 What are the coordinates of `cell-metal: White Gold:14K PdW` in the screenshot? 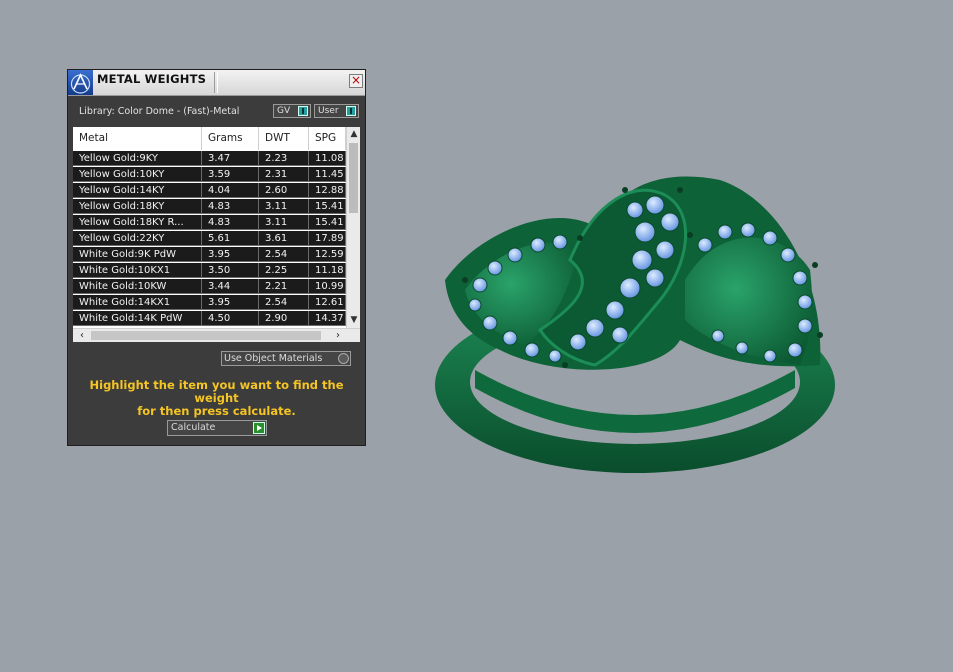 It's located at (137, 318).